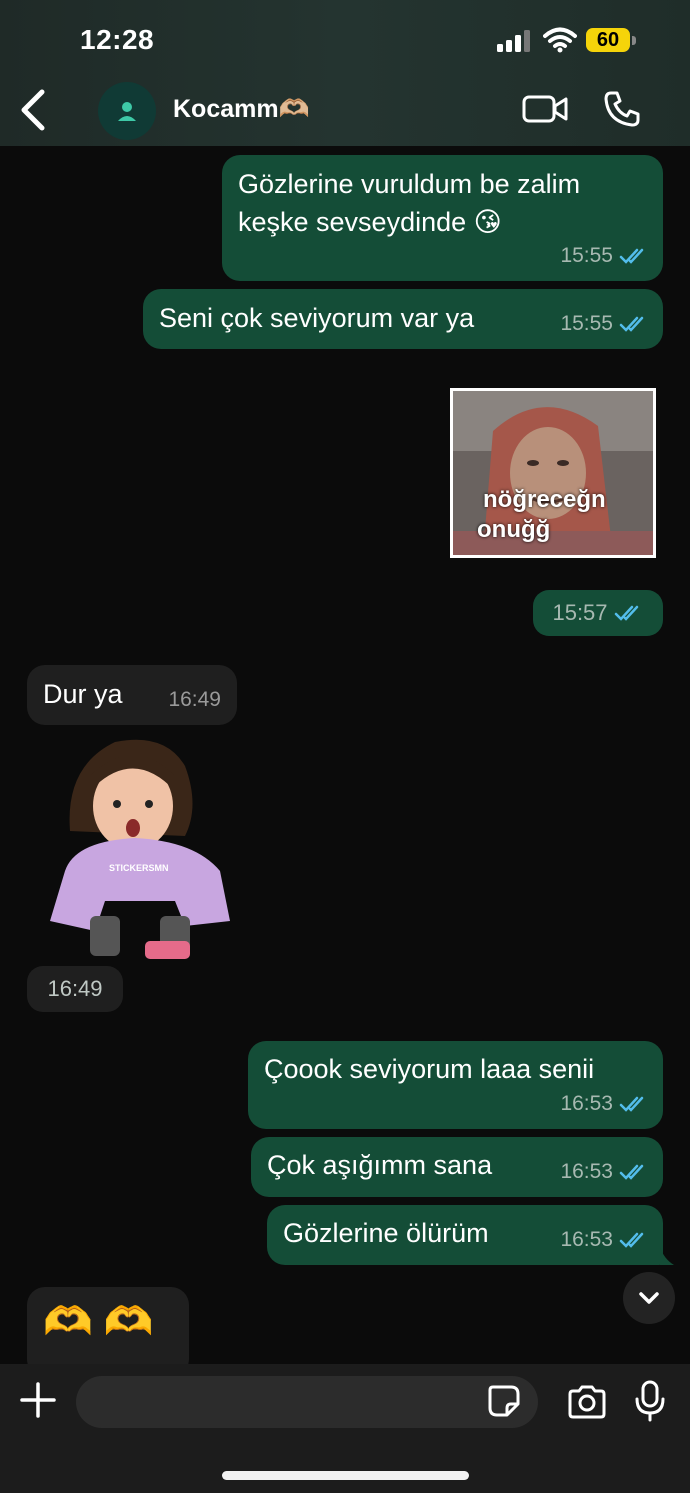  What do you see at coordinates (634, 40) in the screenshot?
I see `battery-cap` at bounding box center [634, 40].